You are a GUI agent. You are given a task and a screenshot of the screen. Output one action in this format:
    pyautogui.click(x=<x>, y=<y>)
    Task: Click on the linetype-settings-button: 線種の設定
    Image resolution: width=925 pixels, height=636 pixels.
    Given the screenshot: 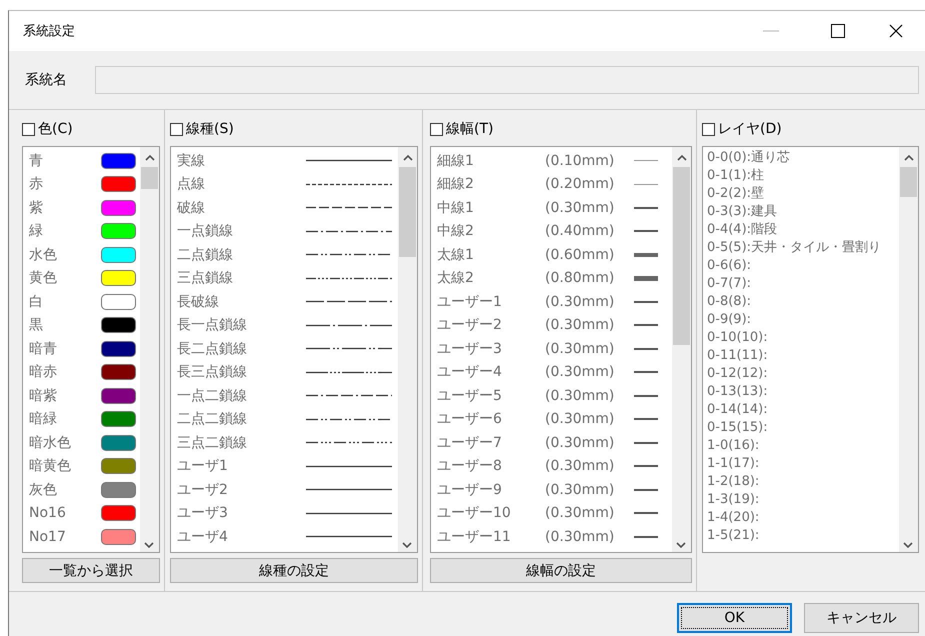 What is the action you would take?
    pyautogui.click(x=294, y=570)
    